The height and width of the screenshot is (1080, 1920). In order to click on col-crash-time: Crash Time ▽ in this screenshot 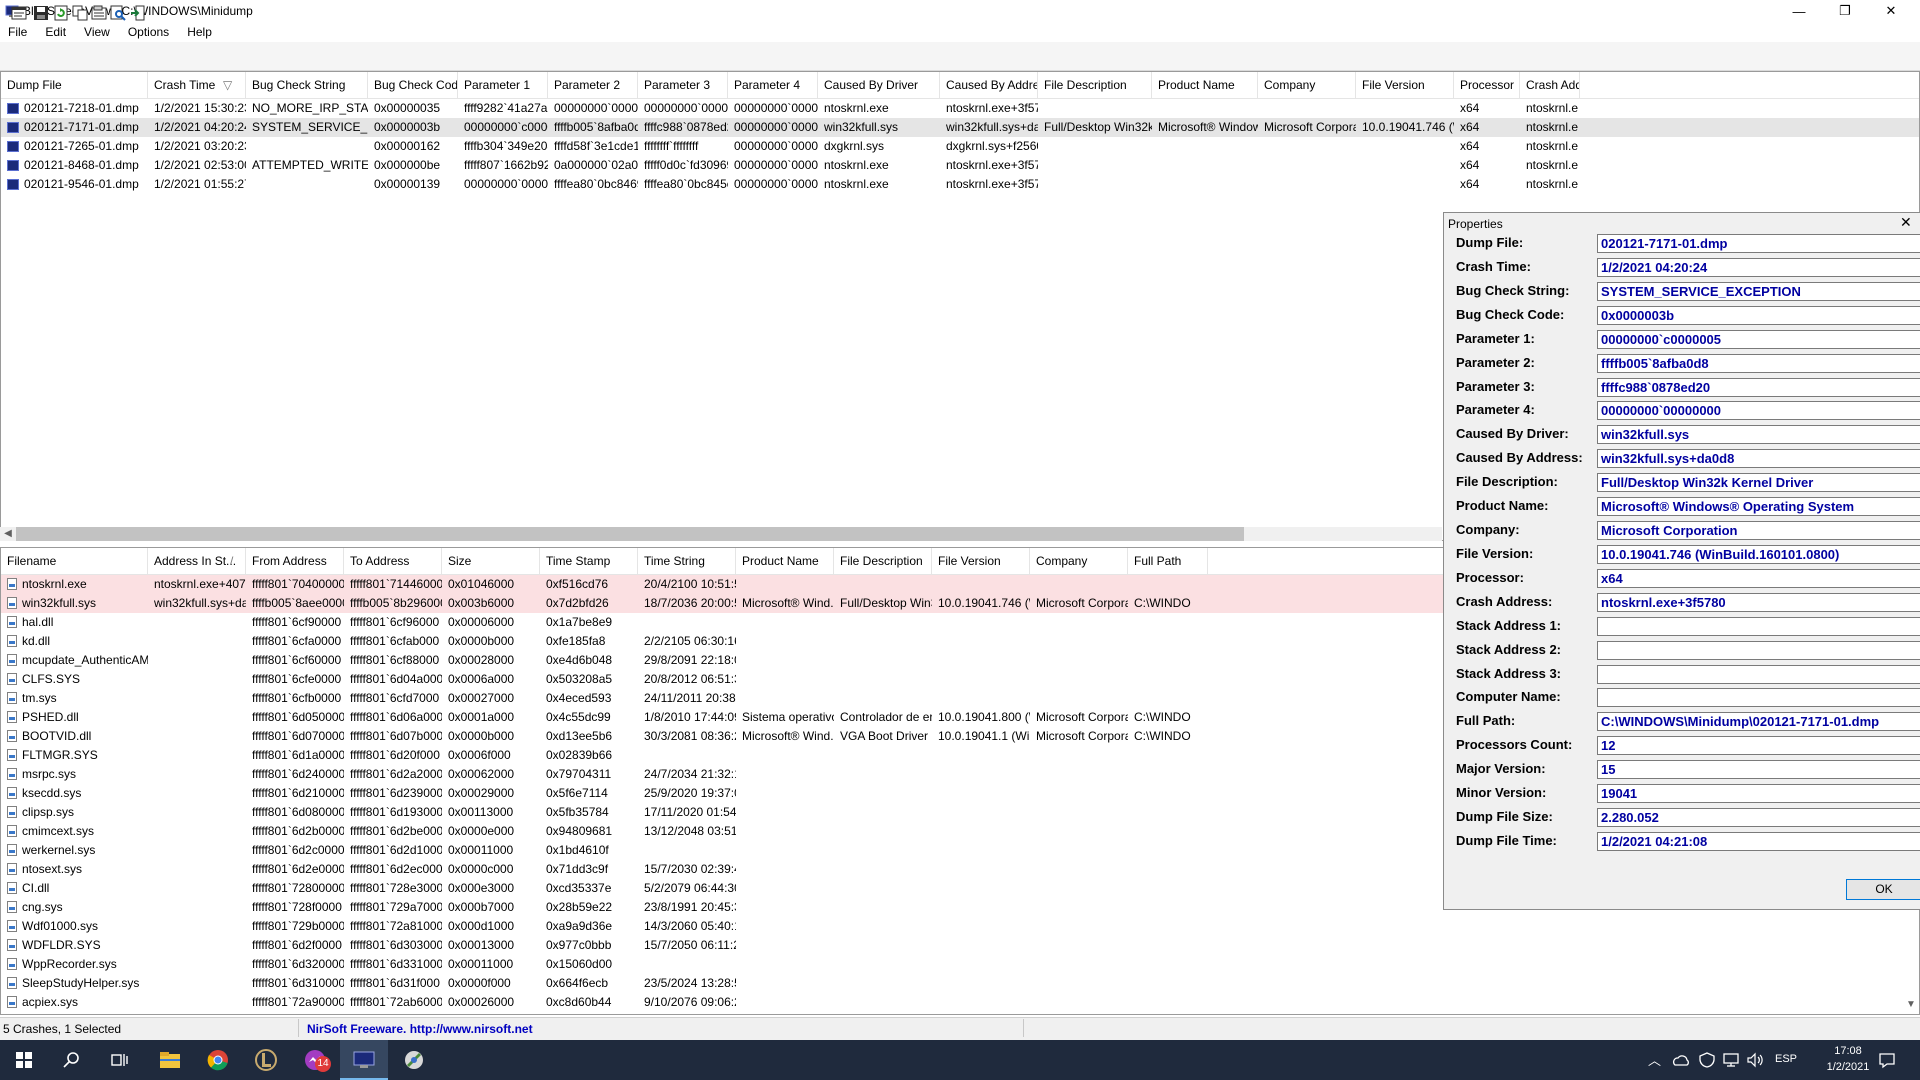, I will do `click(197, 85)`.